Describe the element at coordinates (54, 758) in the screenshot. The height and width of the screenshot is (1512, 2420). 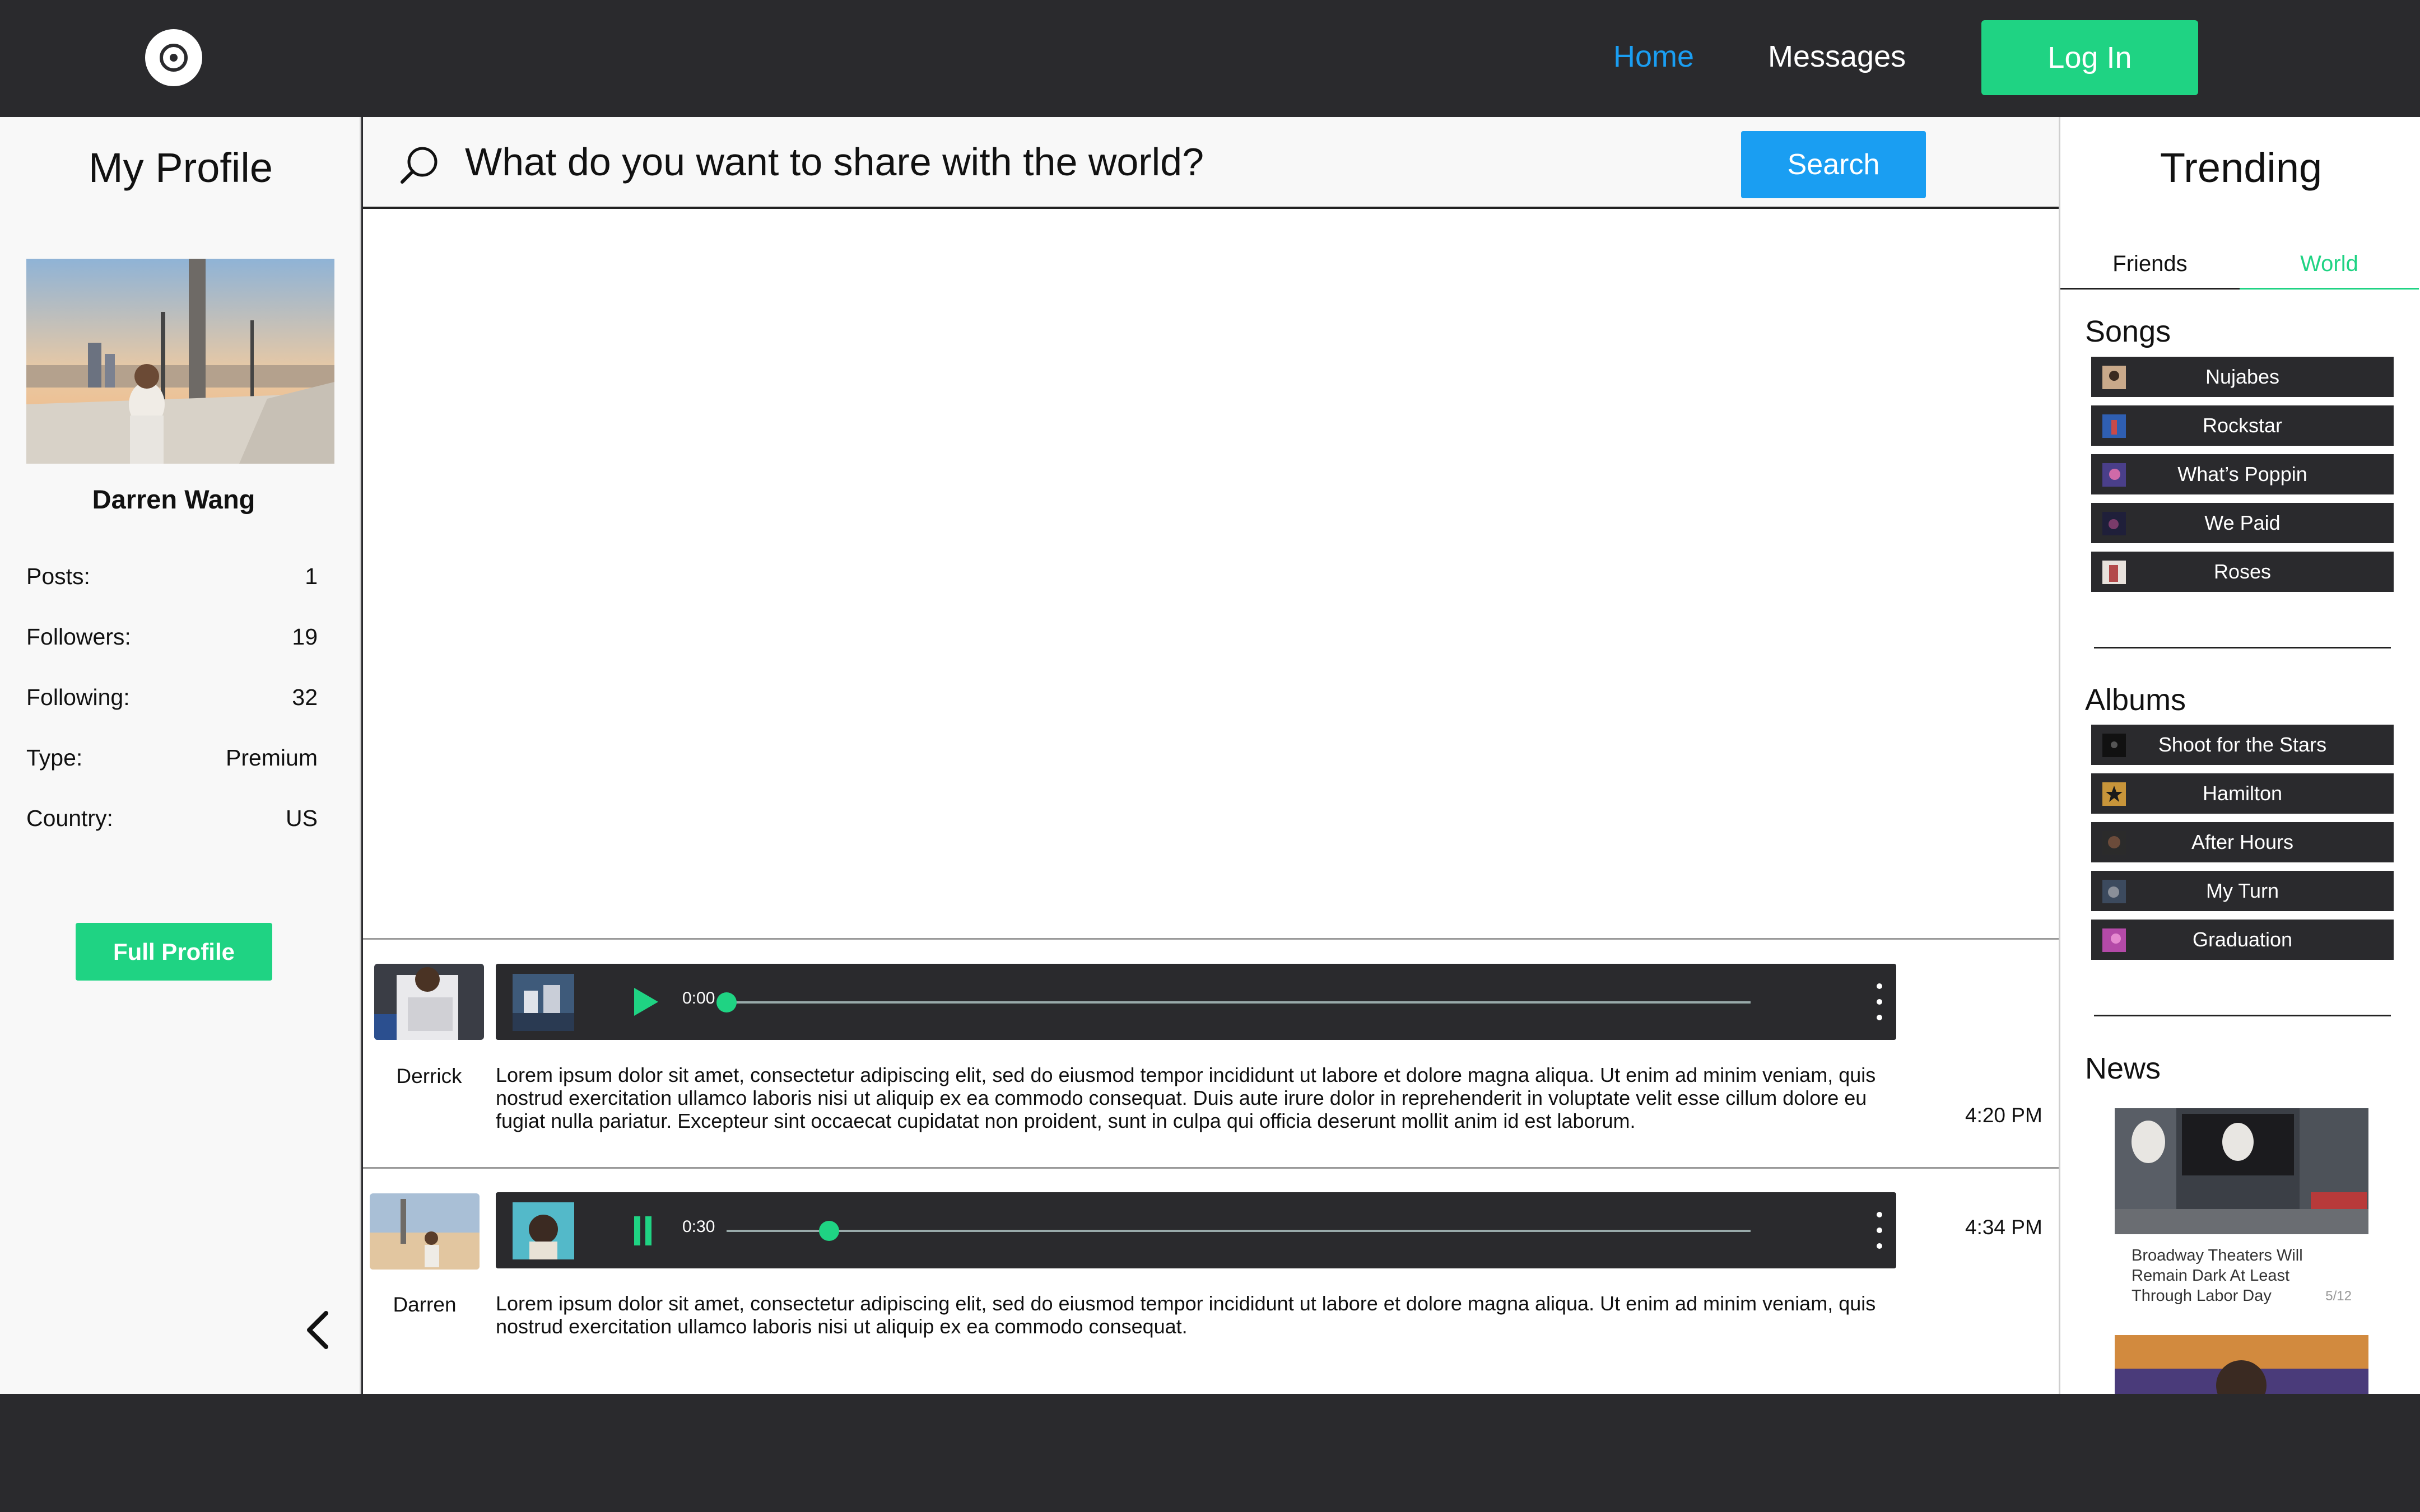
I see `stat-label: Type:` at that location.